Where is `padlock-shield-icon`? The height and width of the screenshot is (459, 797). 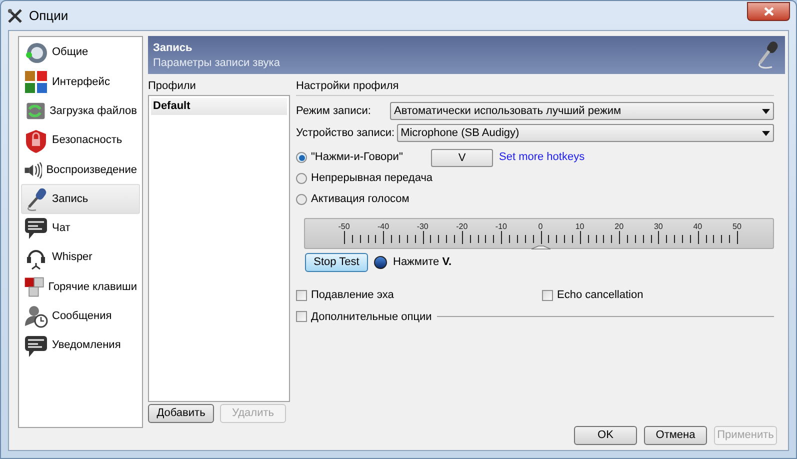
padlock-shield-icon is located at coordinates (36, 140).